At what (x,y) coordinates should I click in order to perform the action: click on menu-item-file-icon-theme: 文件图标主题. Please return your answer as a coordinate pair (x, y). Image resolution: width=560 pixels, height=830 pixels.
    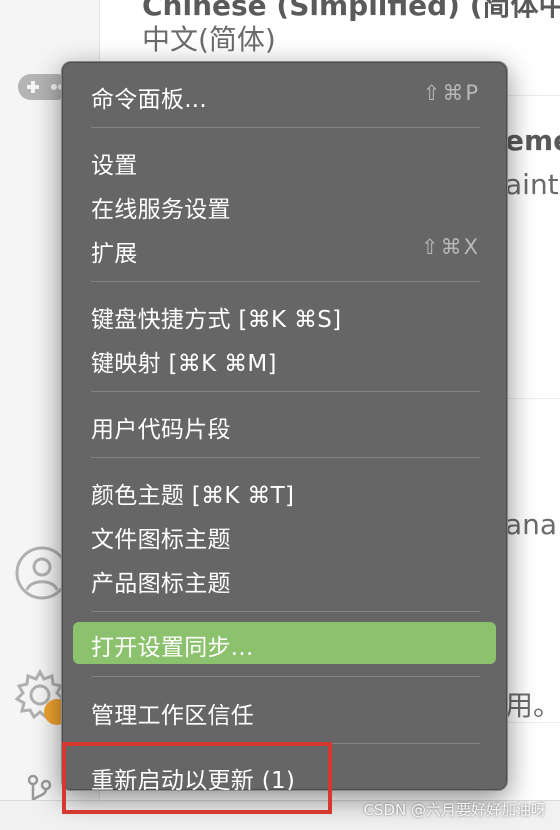
    Looking at the image, I should click on (284, 535).